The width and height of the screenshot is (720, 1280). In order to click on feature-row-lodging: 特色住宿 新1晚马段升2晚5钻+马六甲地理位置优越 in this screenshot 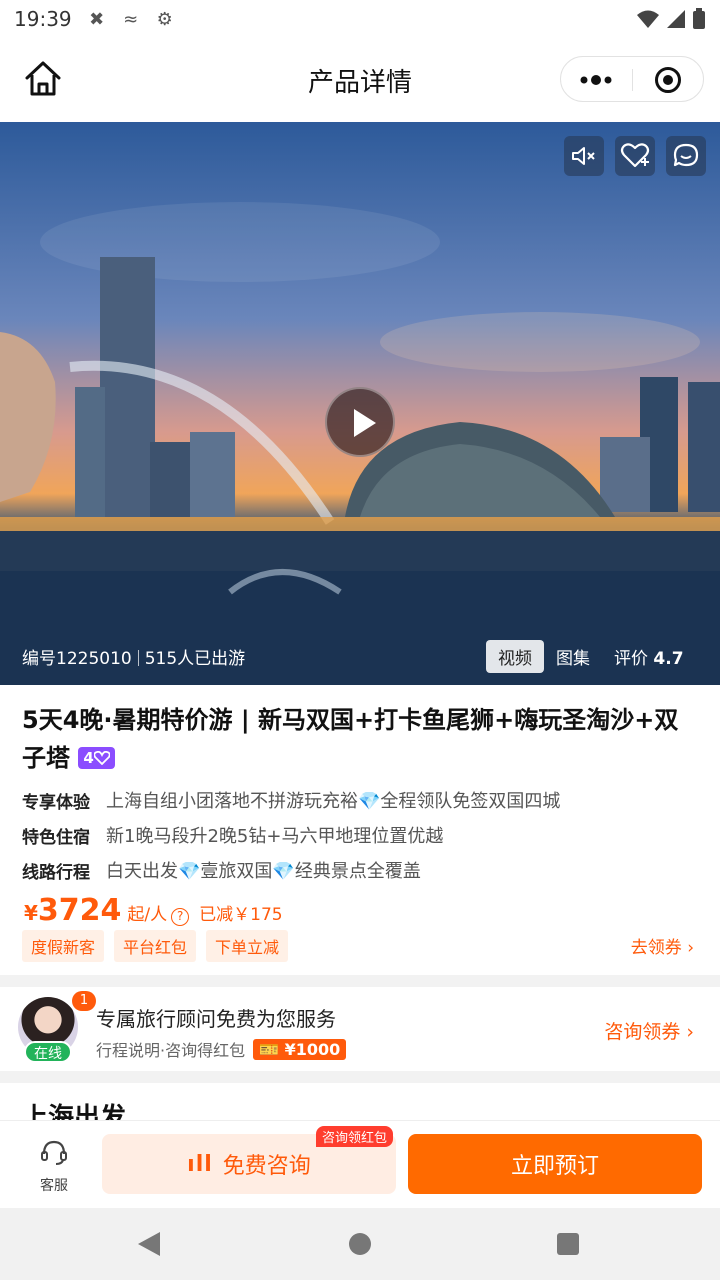, I will do `click(232, 835)`.